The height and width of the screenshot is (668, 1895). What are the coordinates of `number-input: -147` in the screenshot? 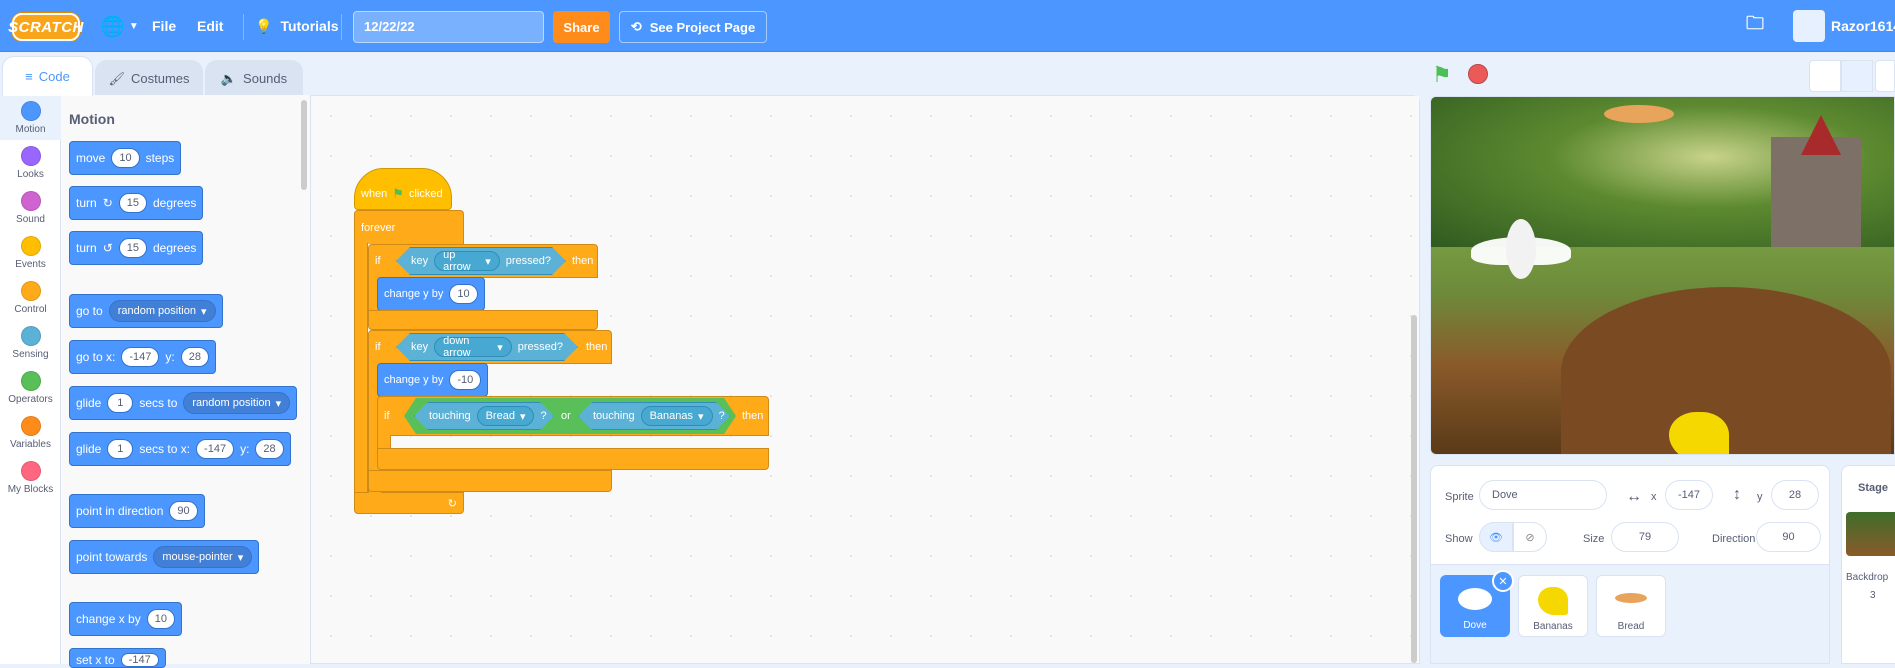 It's located at (139, 660).